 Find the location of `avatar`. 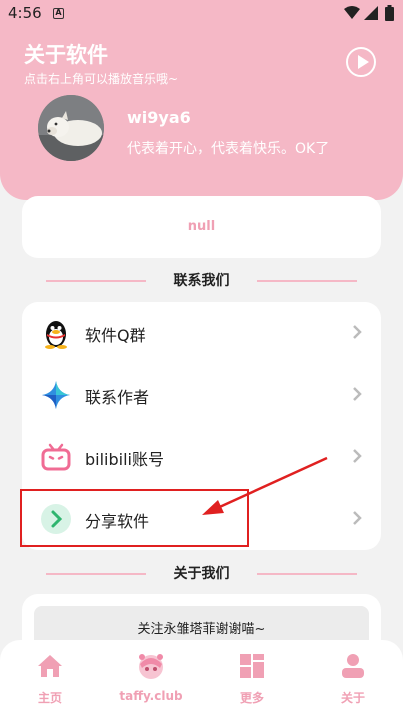

avatar is located at coordinates (71, 128).